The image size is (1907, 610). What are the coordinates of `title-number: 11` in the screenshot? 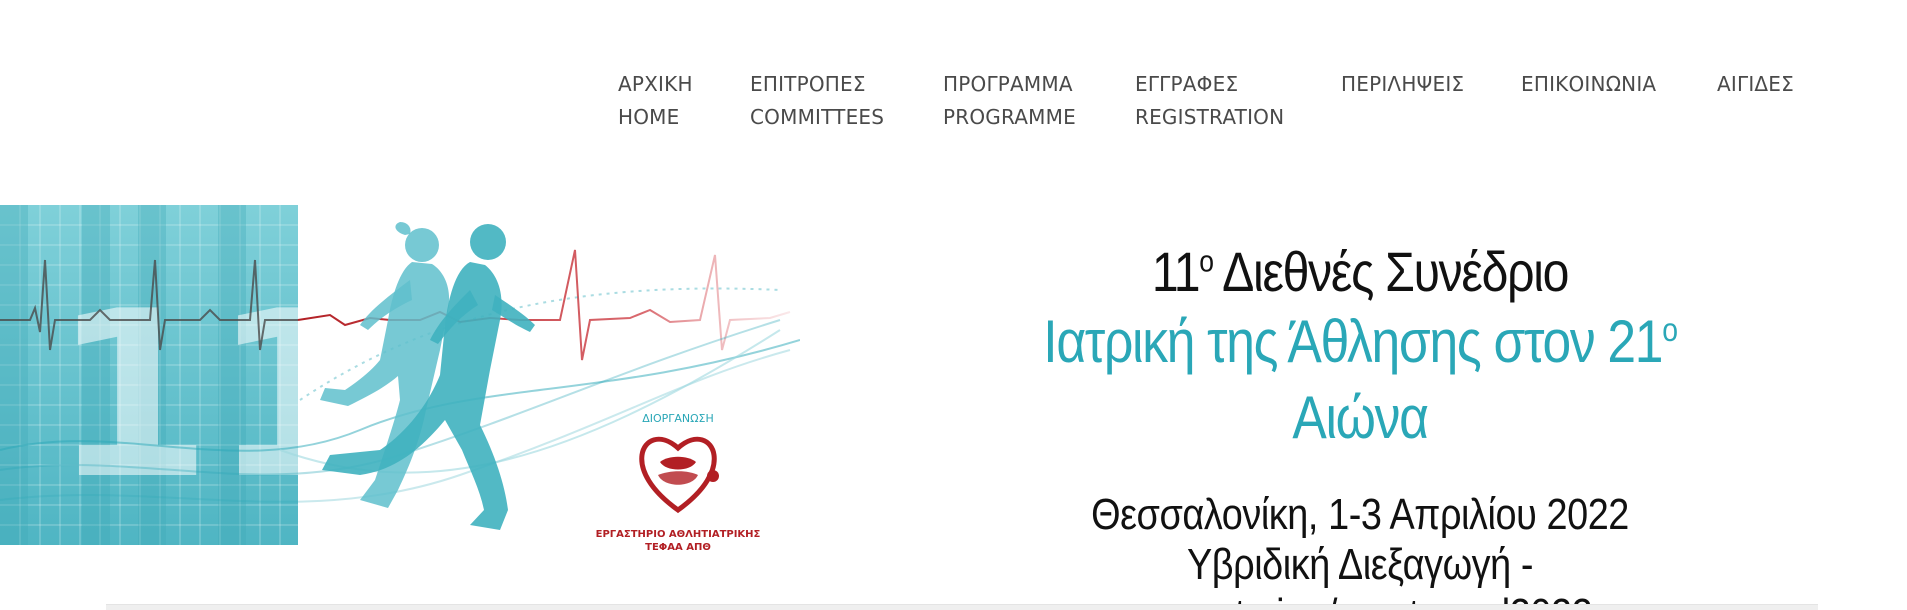 It's located at (1176, 271).